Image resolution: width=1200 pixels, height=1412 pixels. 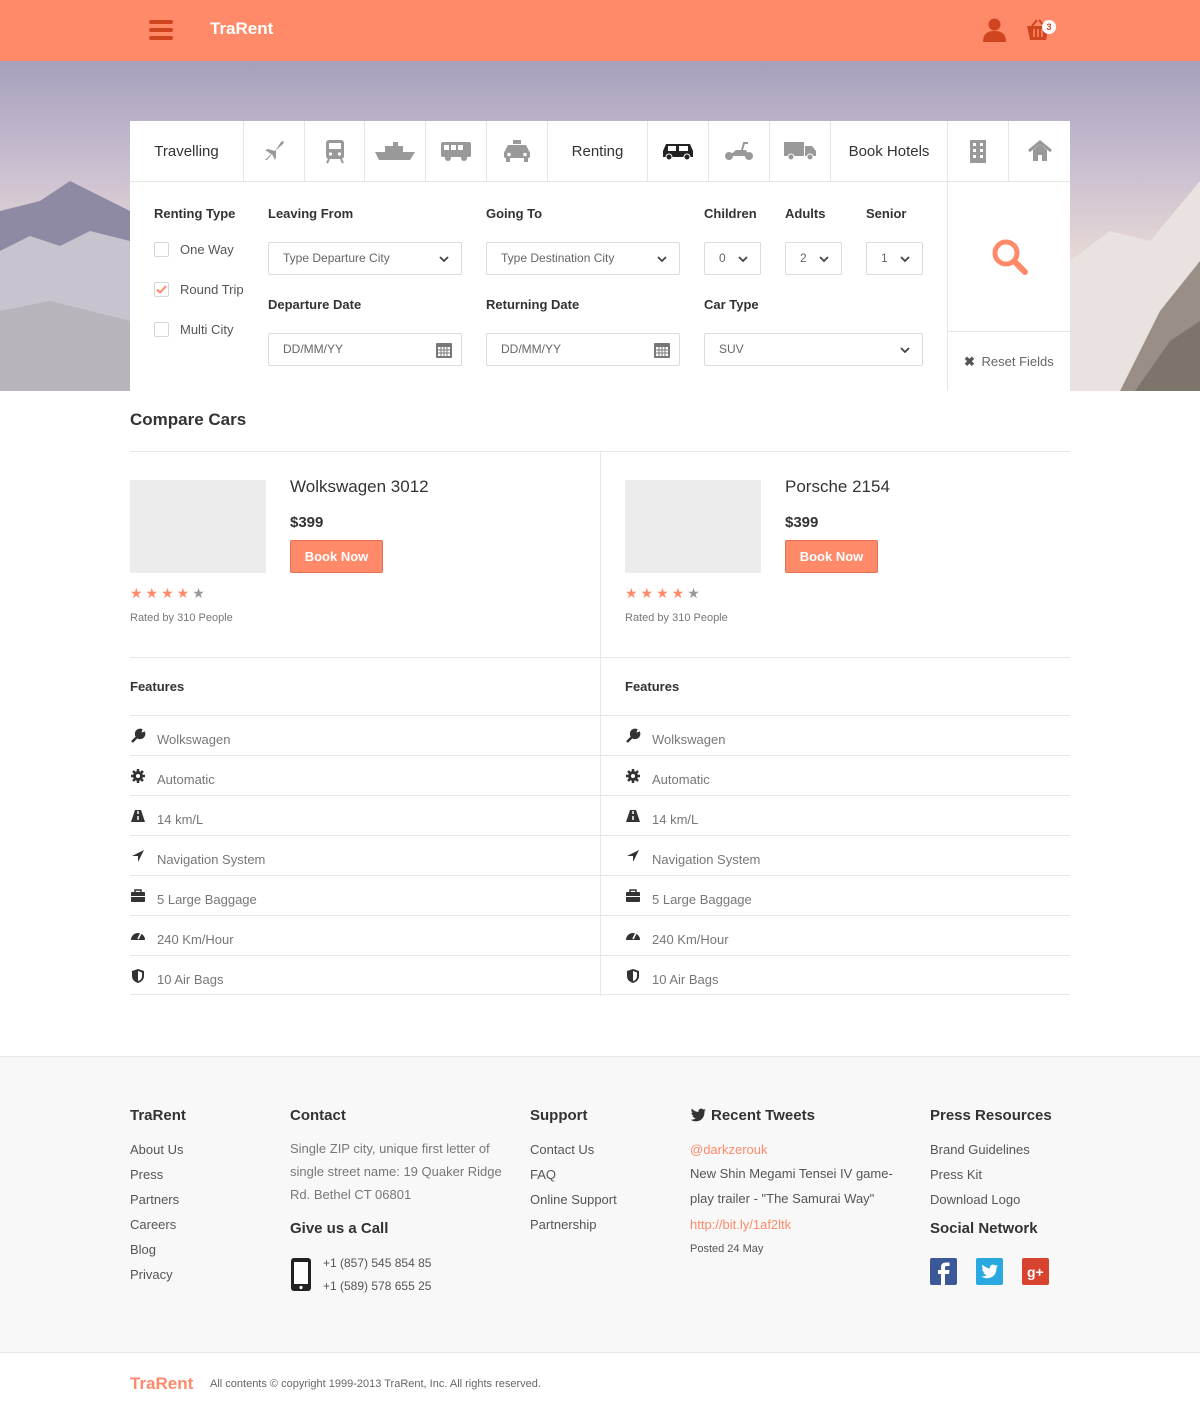 What do you see at coordinates (583, 349) in the screenshot?
I see `returning-date-input: DD/MM/YY` at bounding box center [583, 349].